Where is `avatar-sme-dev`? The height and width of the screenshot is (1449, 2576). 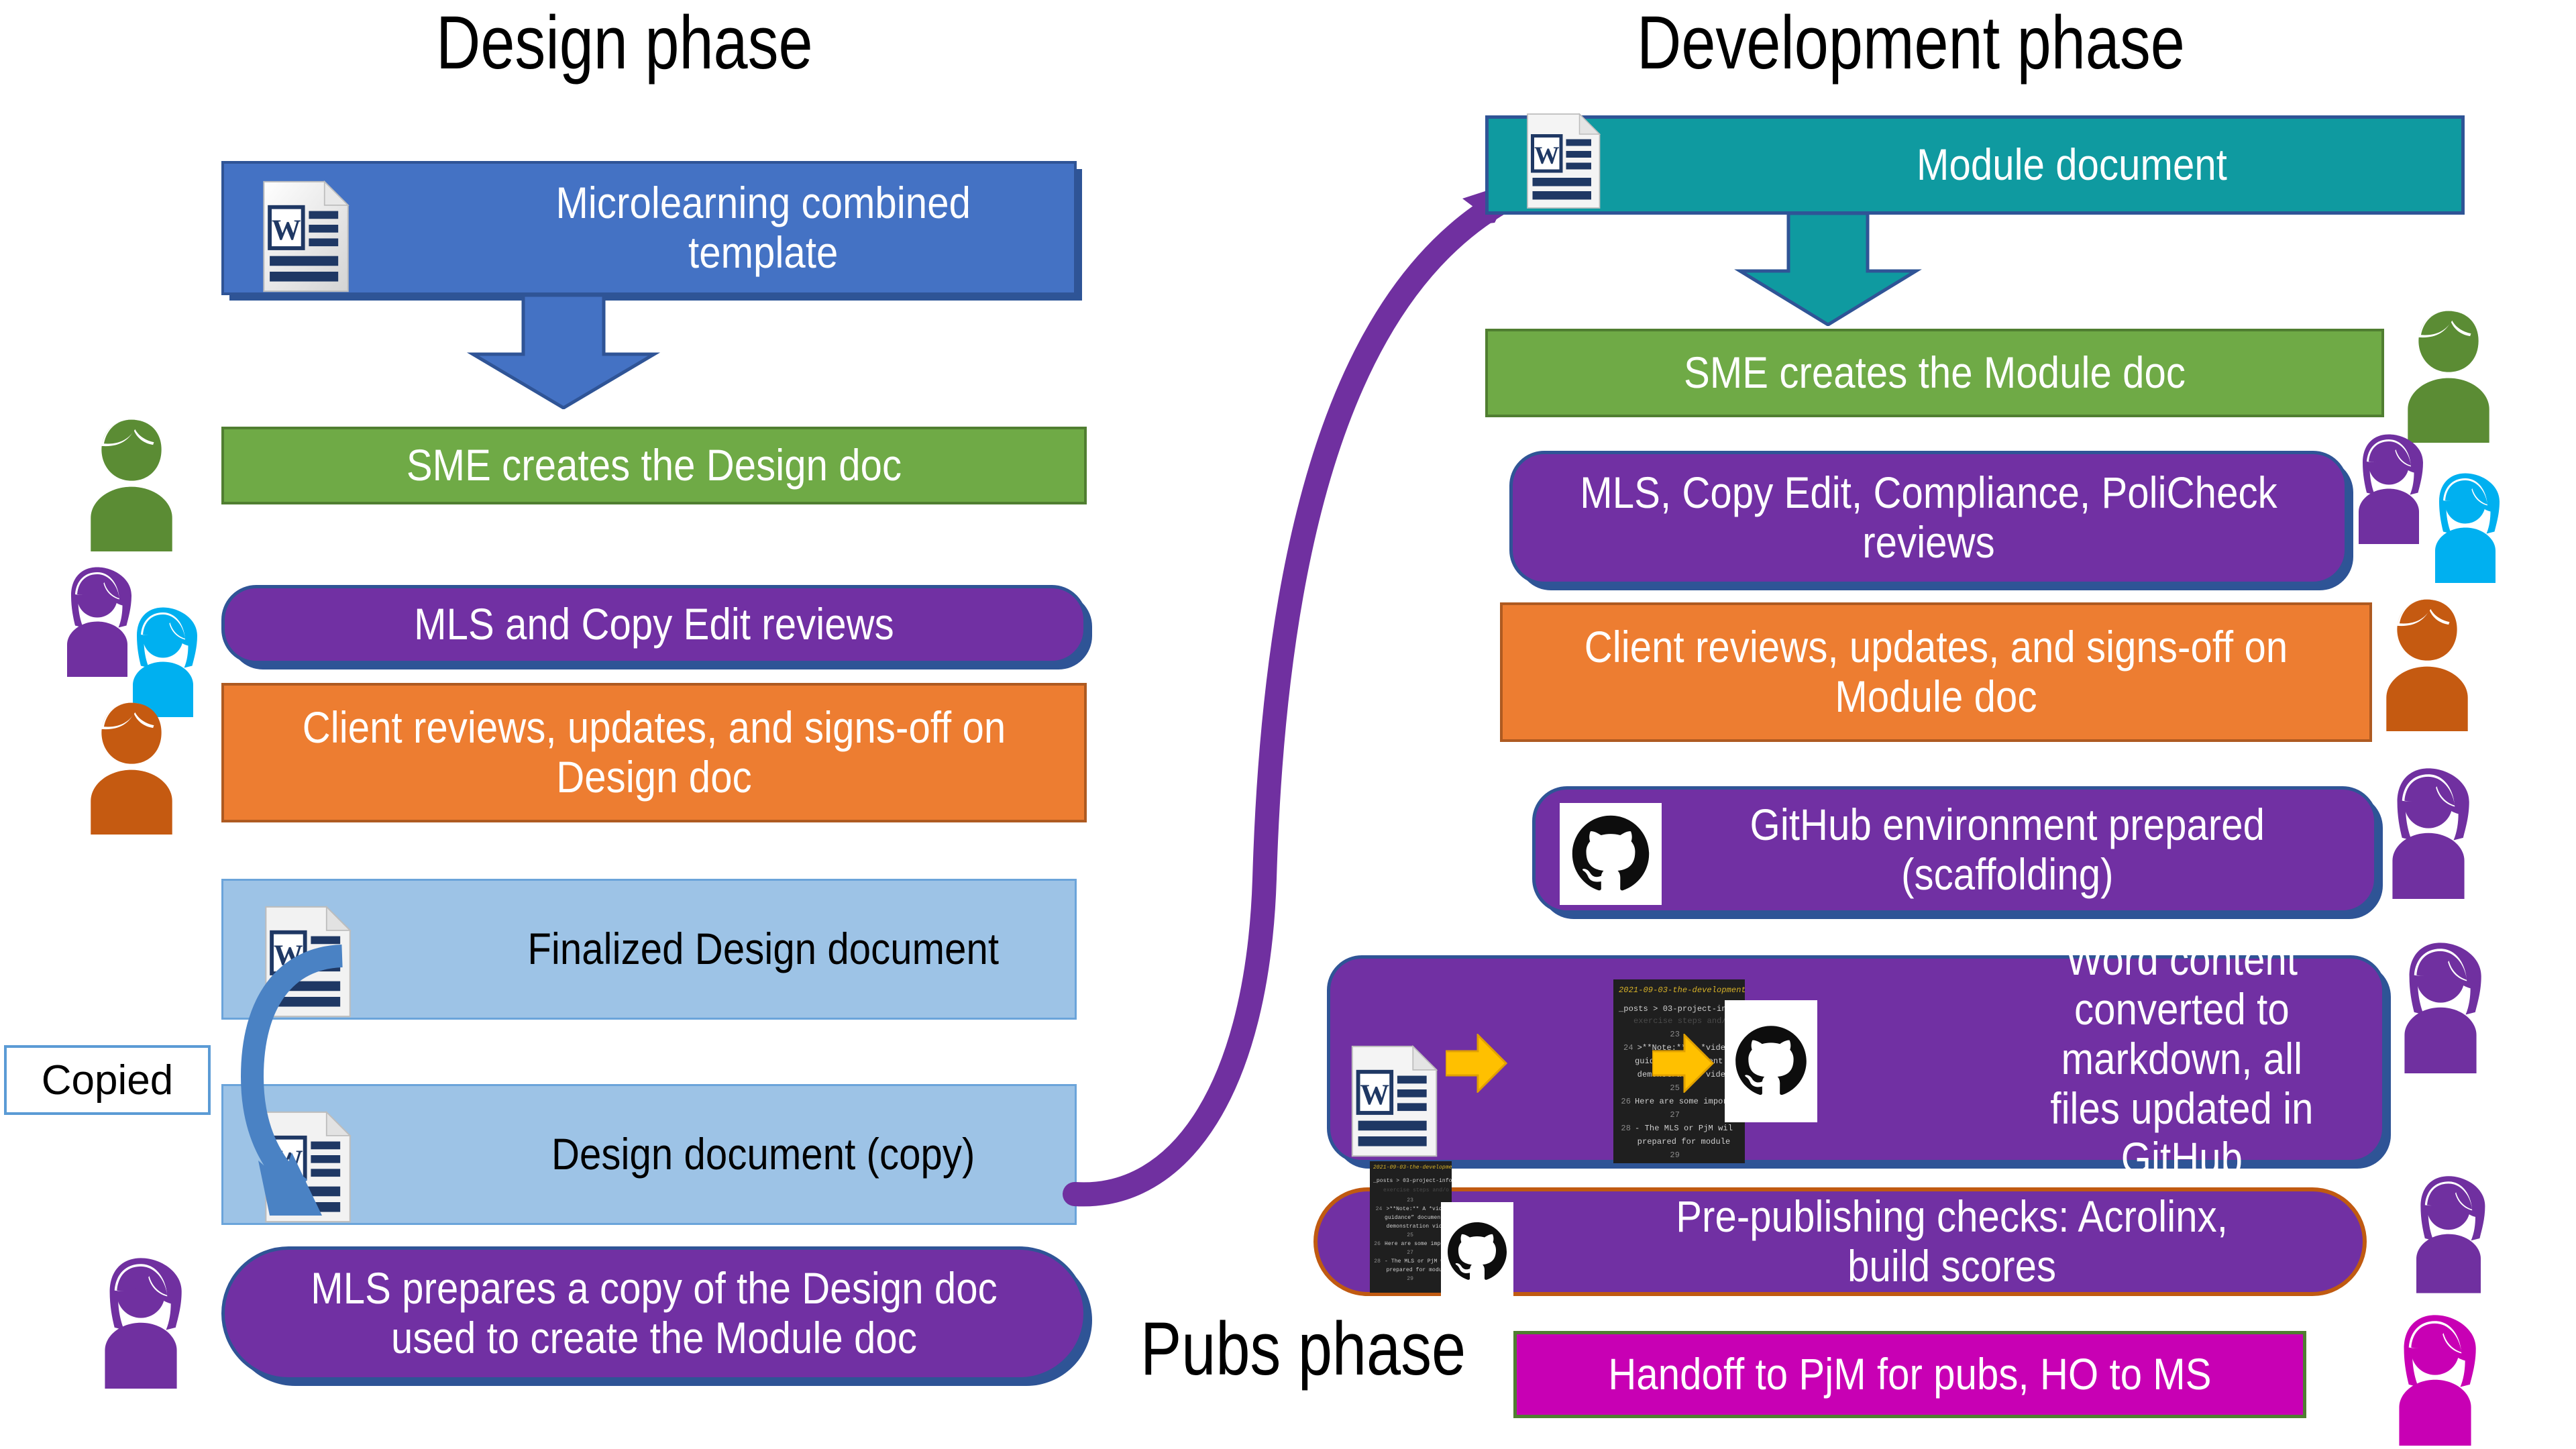
avatar-sme-dev is located at coordinates (2448, 376).